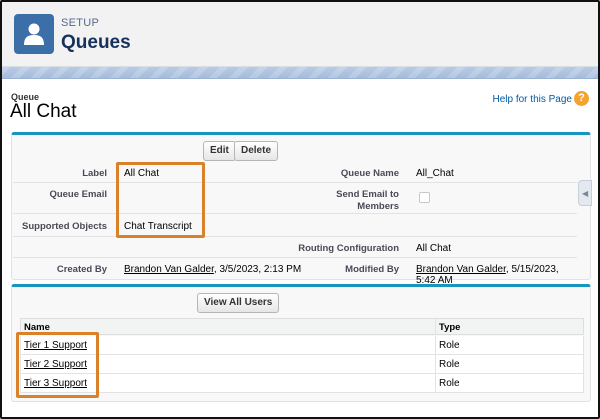  I want to click on supported-objects-field-name: Supported Objects, so click(64, 226).